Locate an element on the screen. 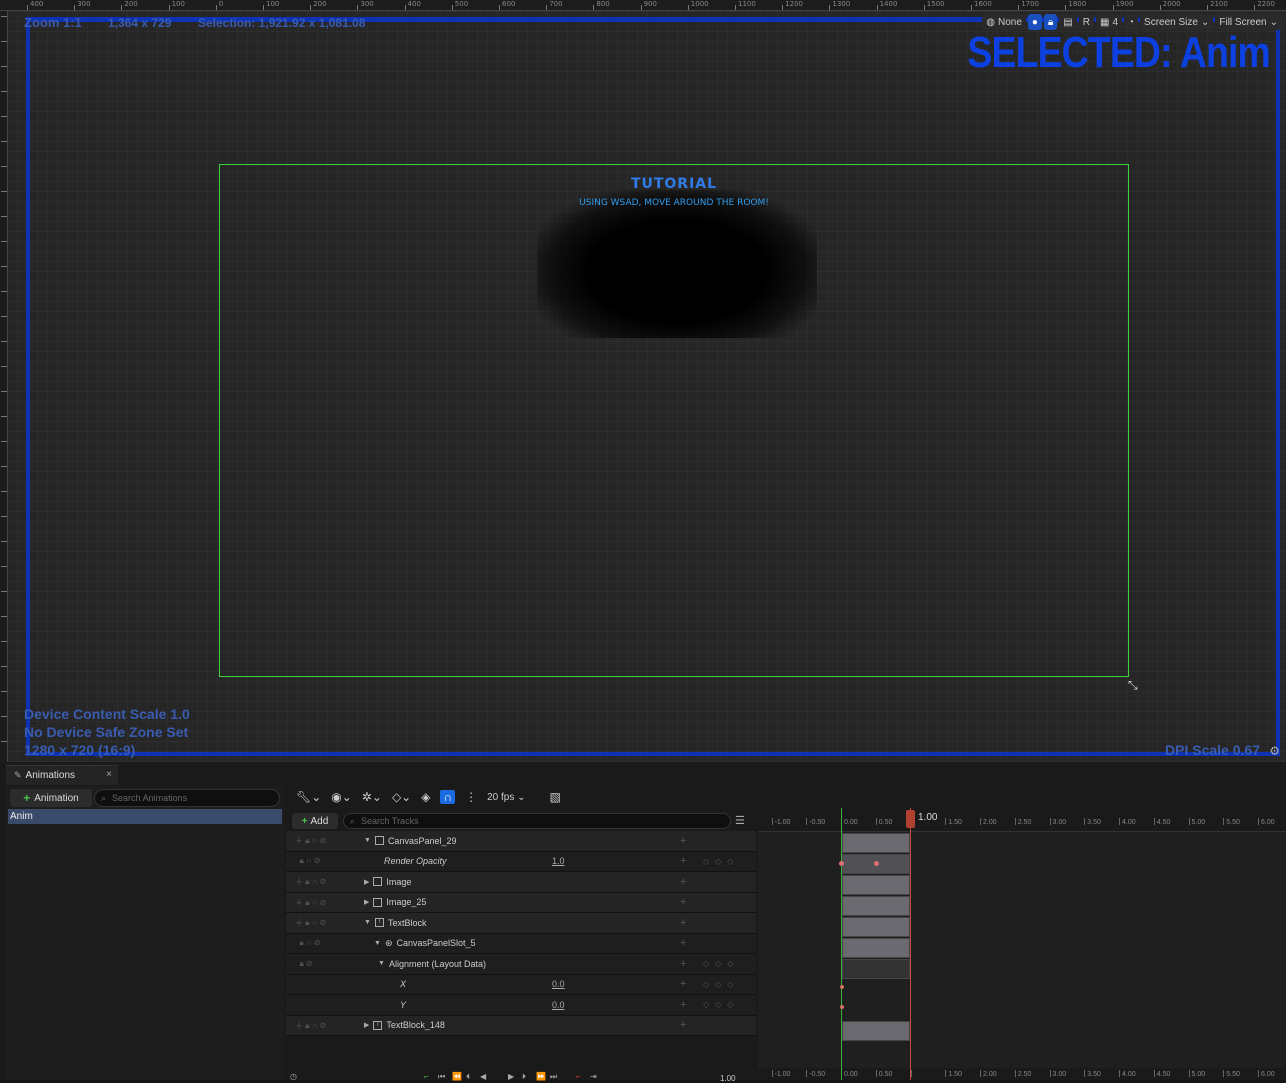 This screenshot has height=1083, width=1286. search-animations-input: ⌕ Search Animations is located at coordinates (187, 798).